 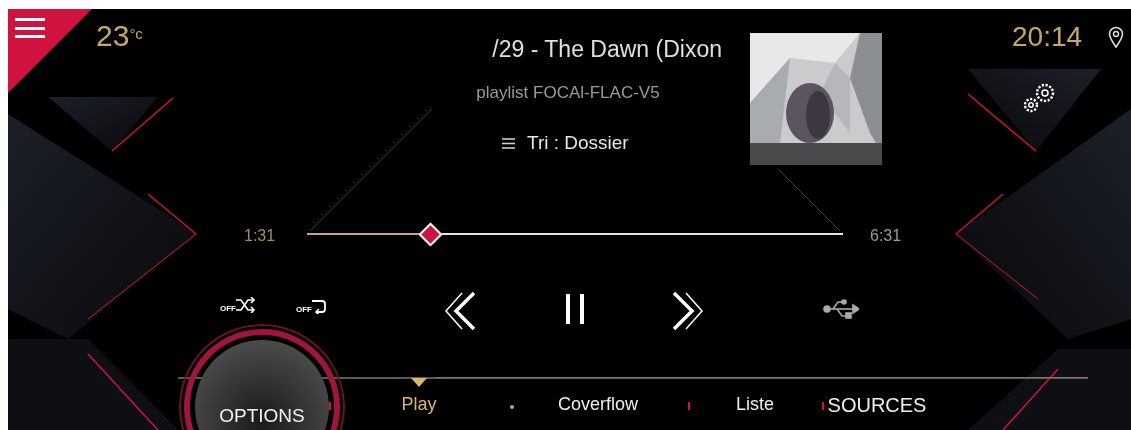 I want to click on elapsed-time: 1:31, so click(x=260, y=236).